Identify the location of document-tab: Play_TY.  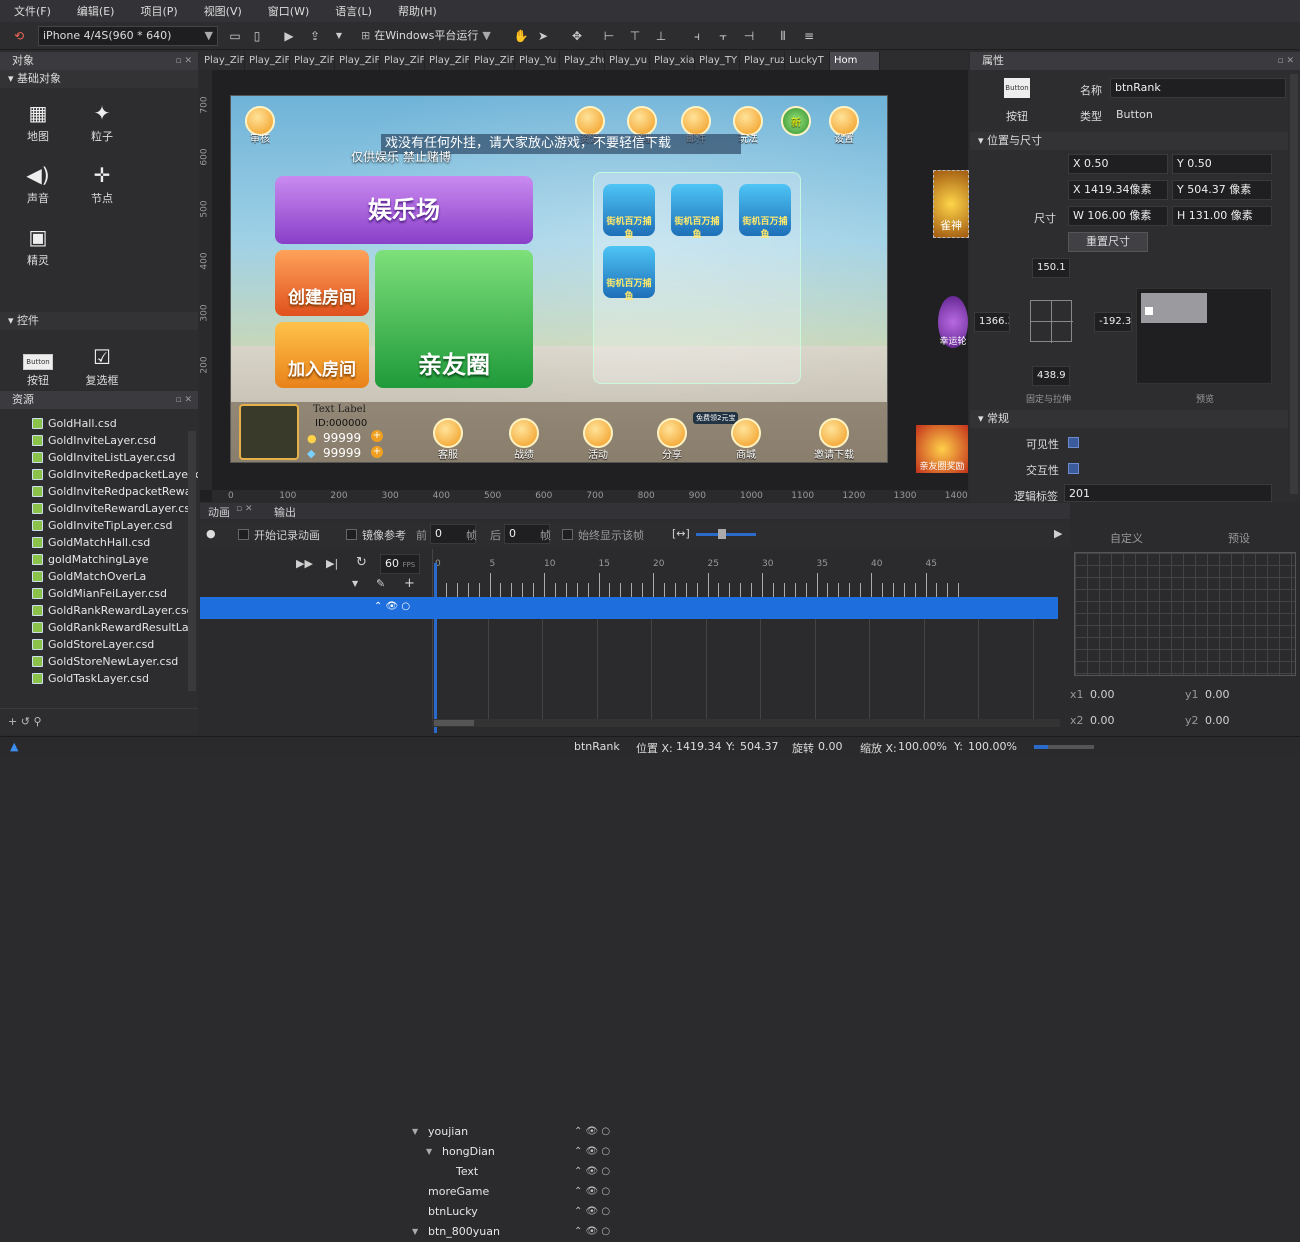
(717, 61).